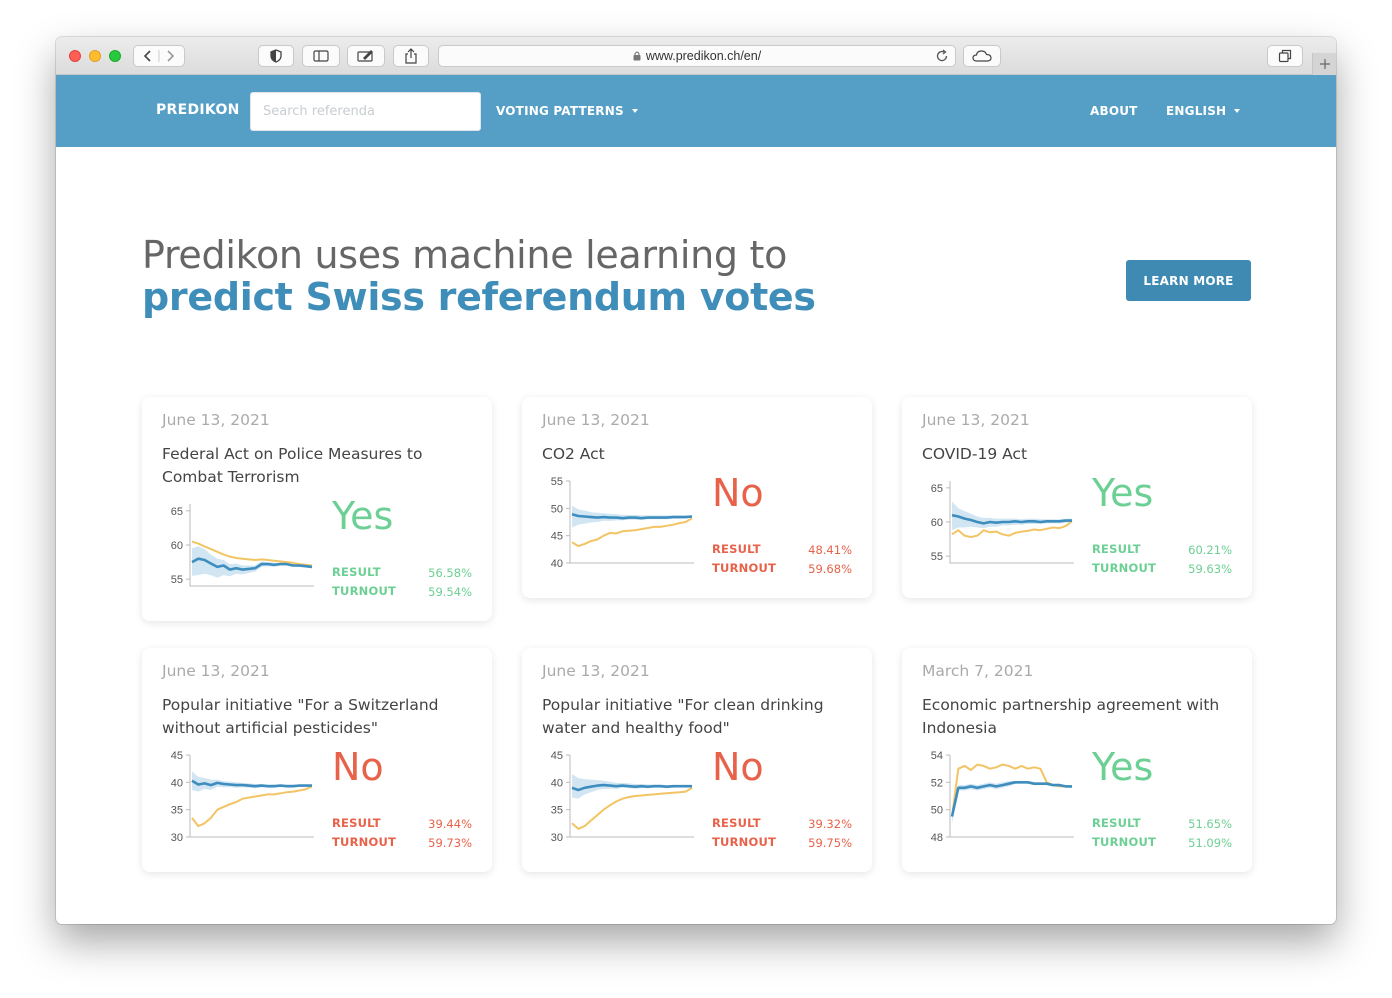 This screenshot has height=998, width=1392. I want to click on minimize-window-button, so click(95, 56).